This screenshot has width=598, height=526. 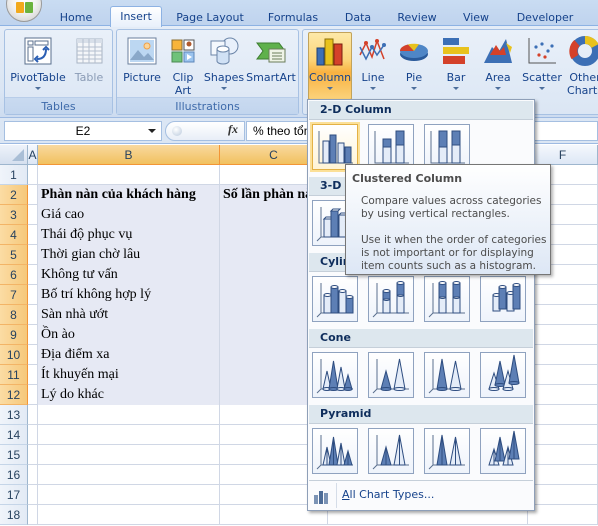 I want to click on row-header: 12, so click(x=14, y=395).